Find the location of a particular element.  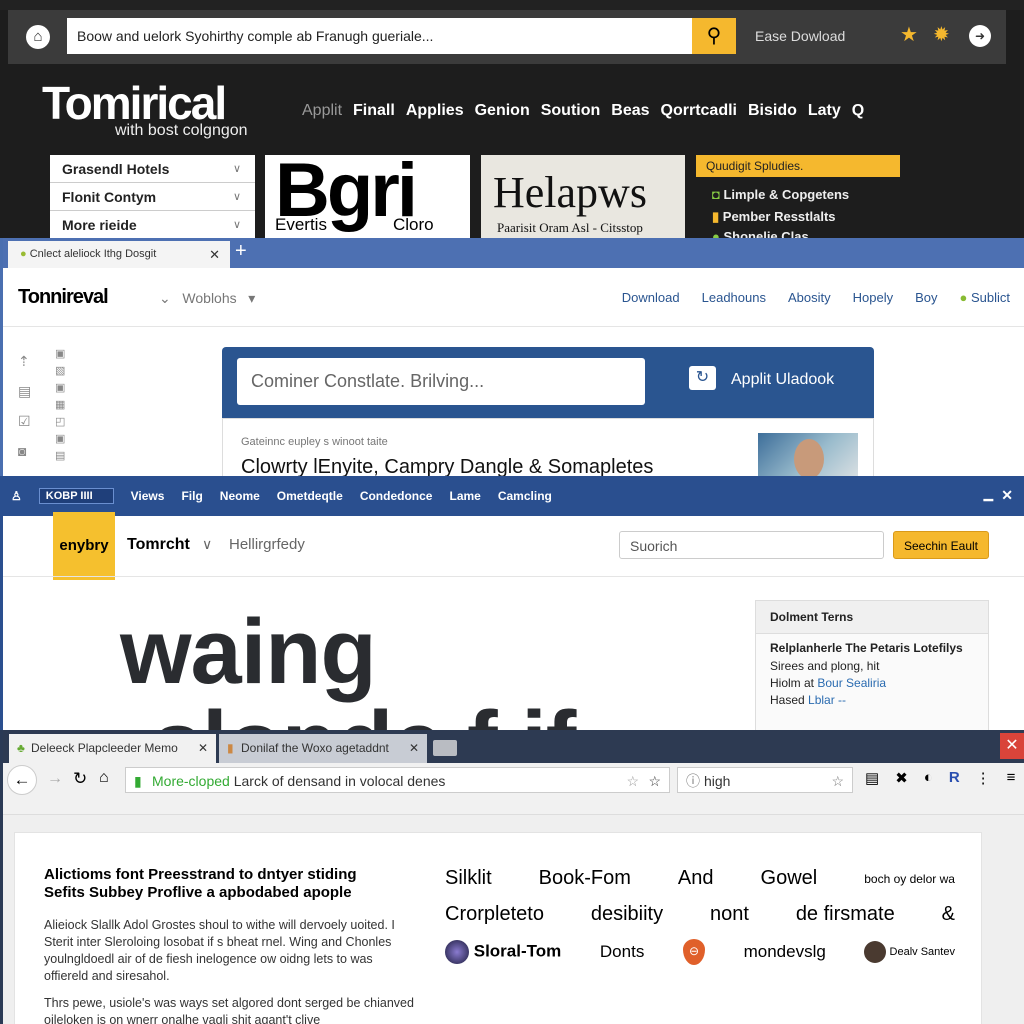

list-item: ▮ Pember Resstlalts is located at coordinates (774, 217).